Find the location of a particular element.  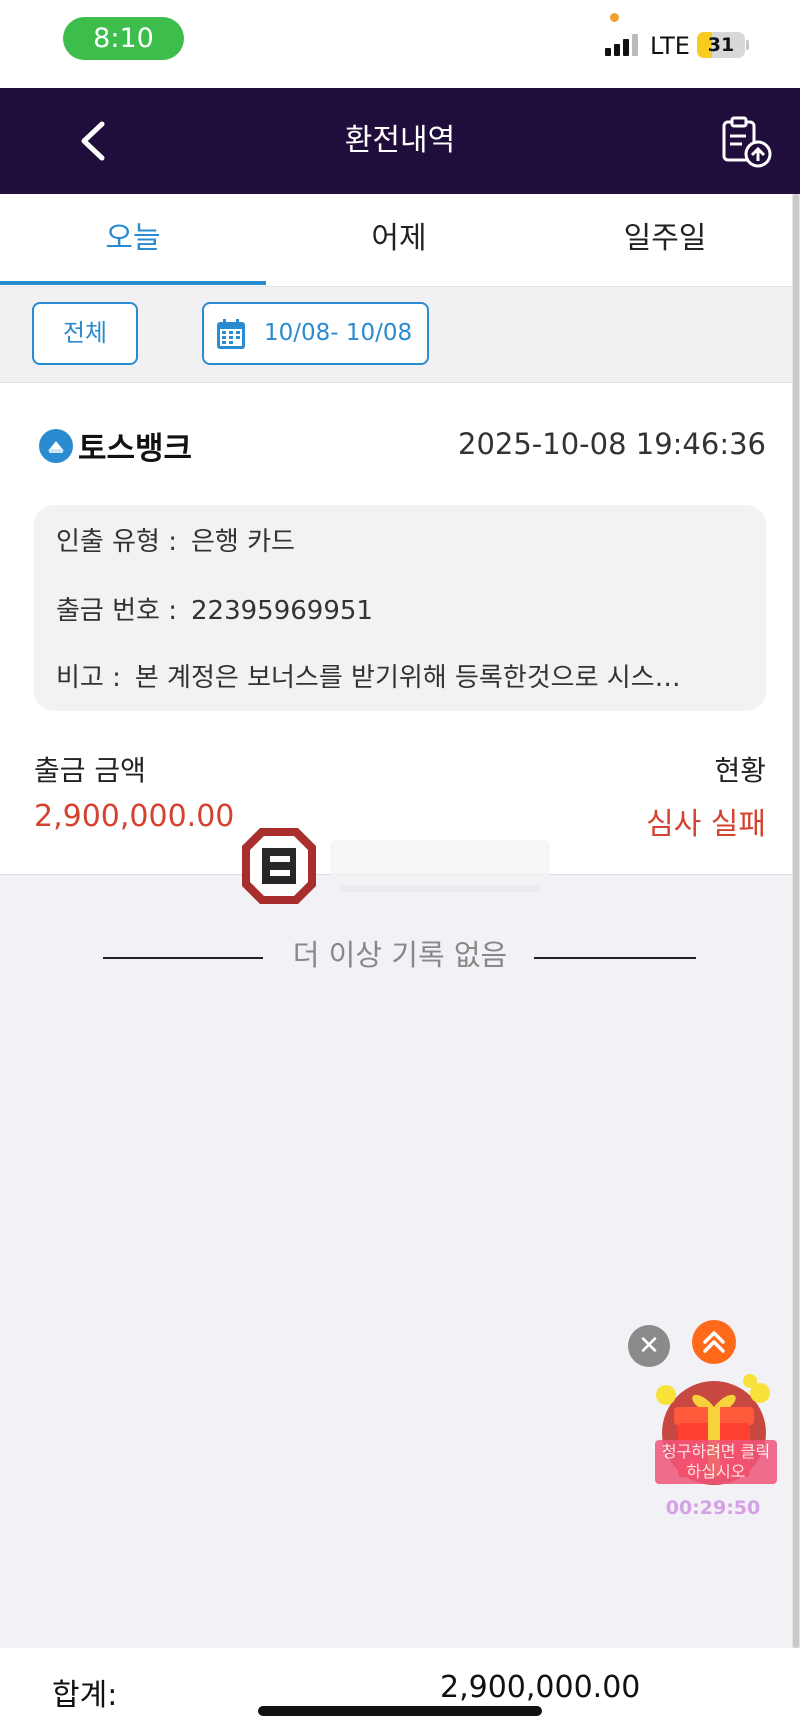

filter-bar: 전체 10/08- 10/08 is located at coordinates (396, 335).